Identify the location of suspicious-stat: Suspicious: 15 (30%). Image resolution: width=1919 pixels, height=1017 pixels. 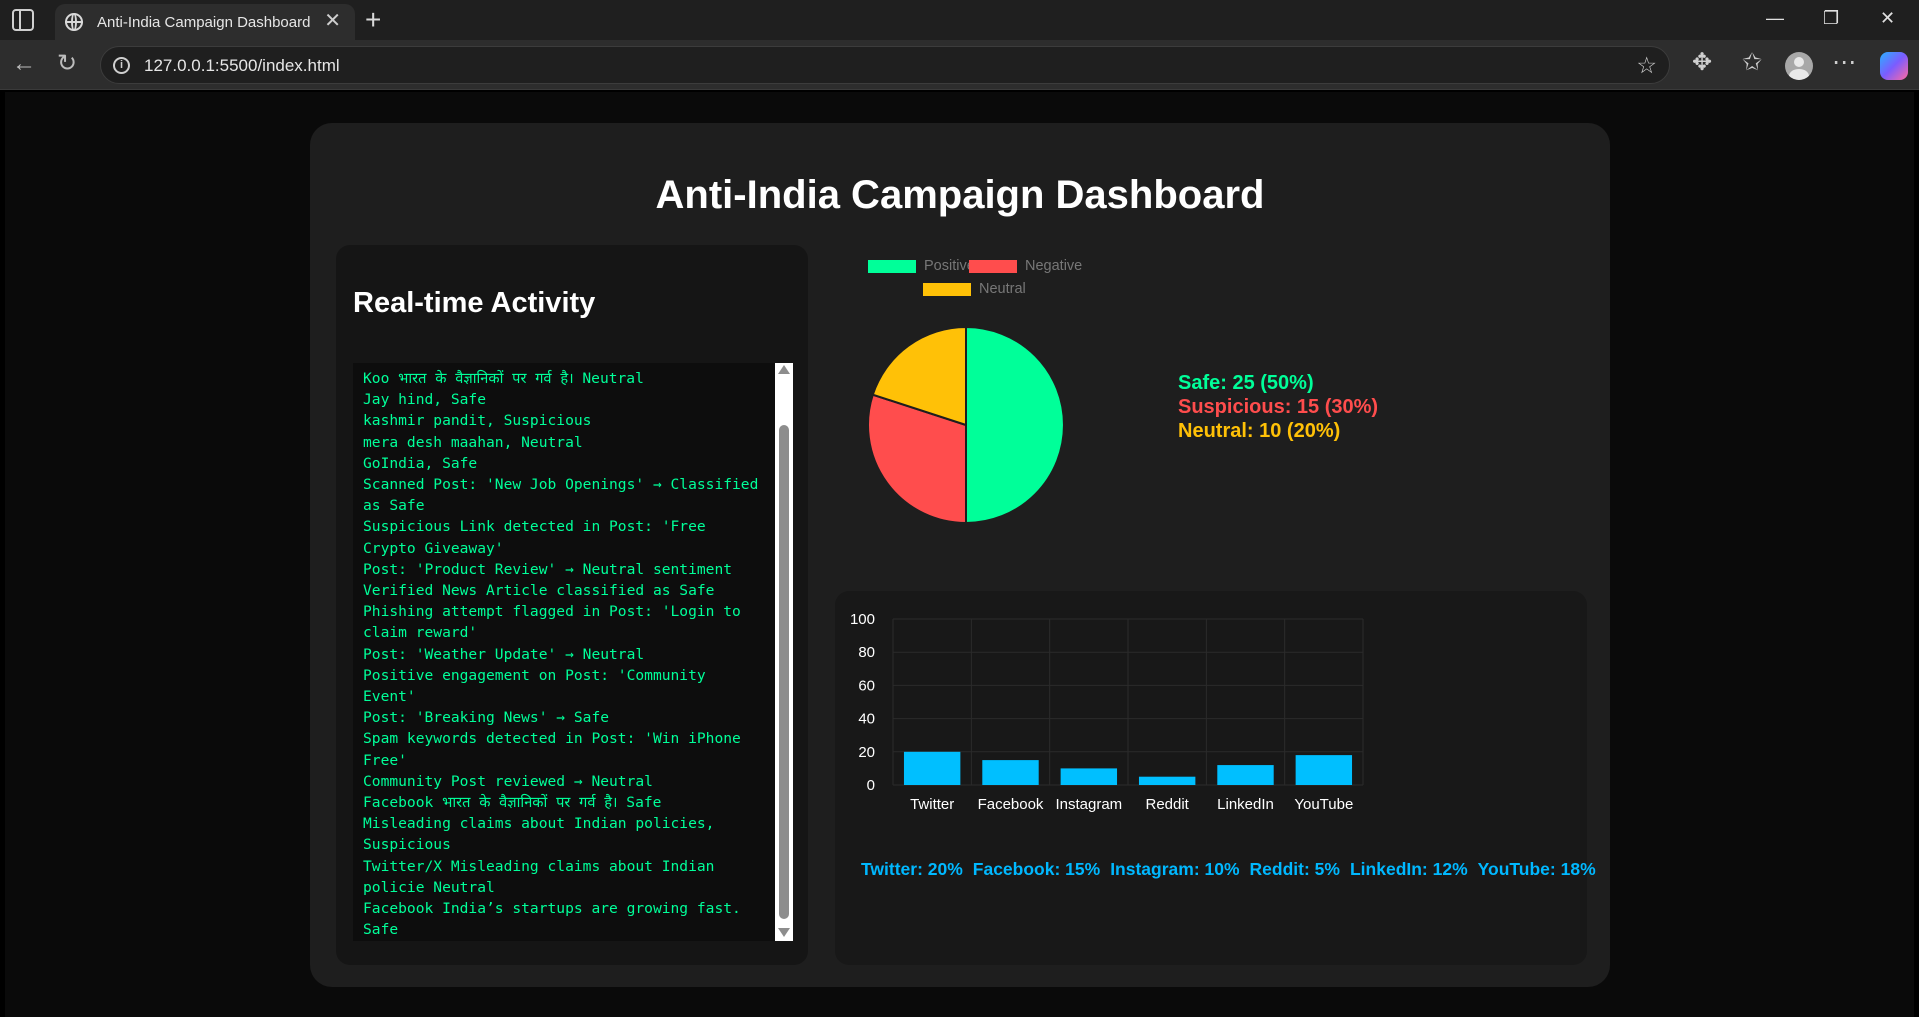
(1278, 407).